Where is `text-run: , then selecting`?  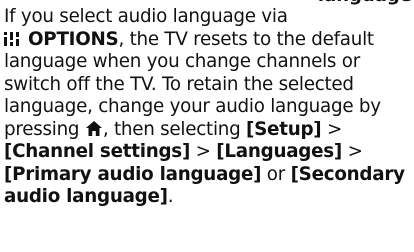
text-run: , then selecting is located at coordinates (174, 129).